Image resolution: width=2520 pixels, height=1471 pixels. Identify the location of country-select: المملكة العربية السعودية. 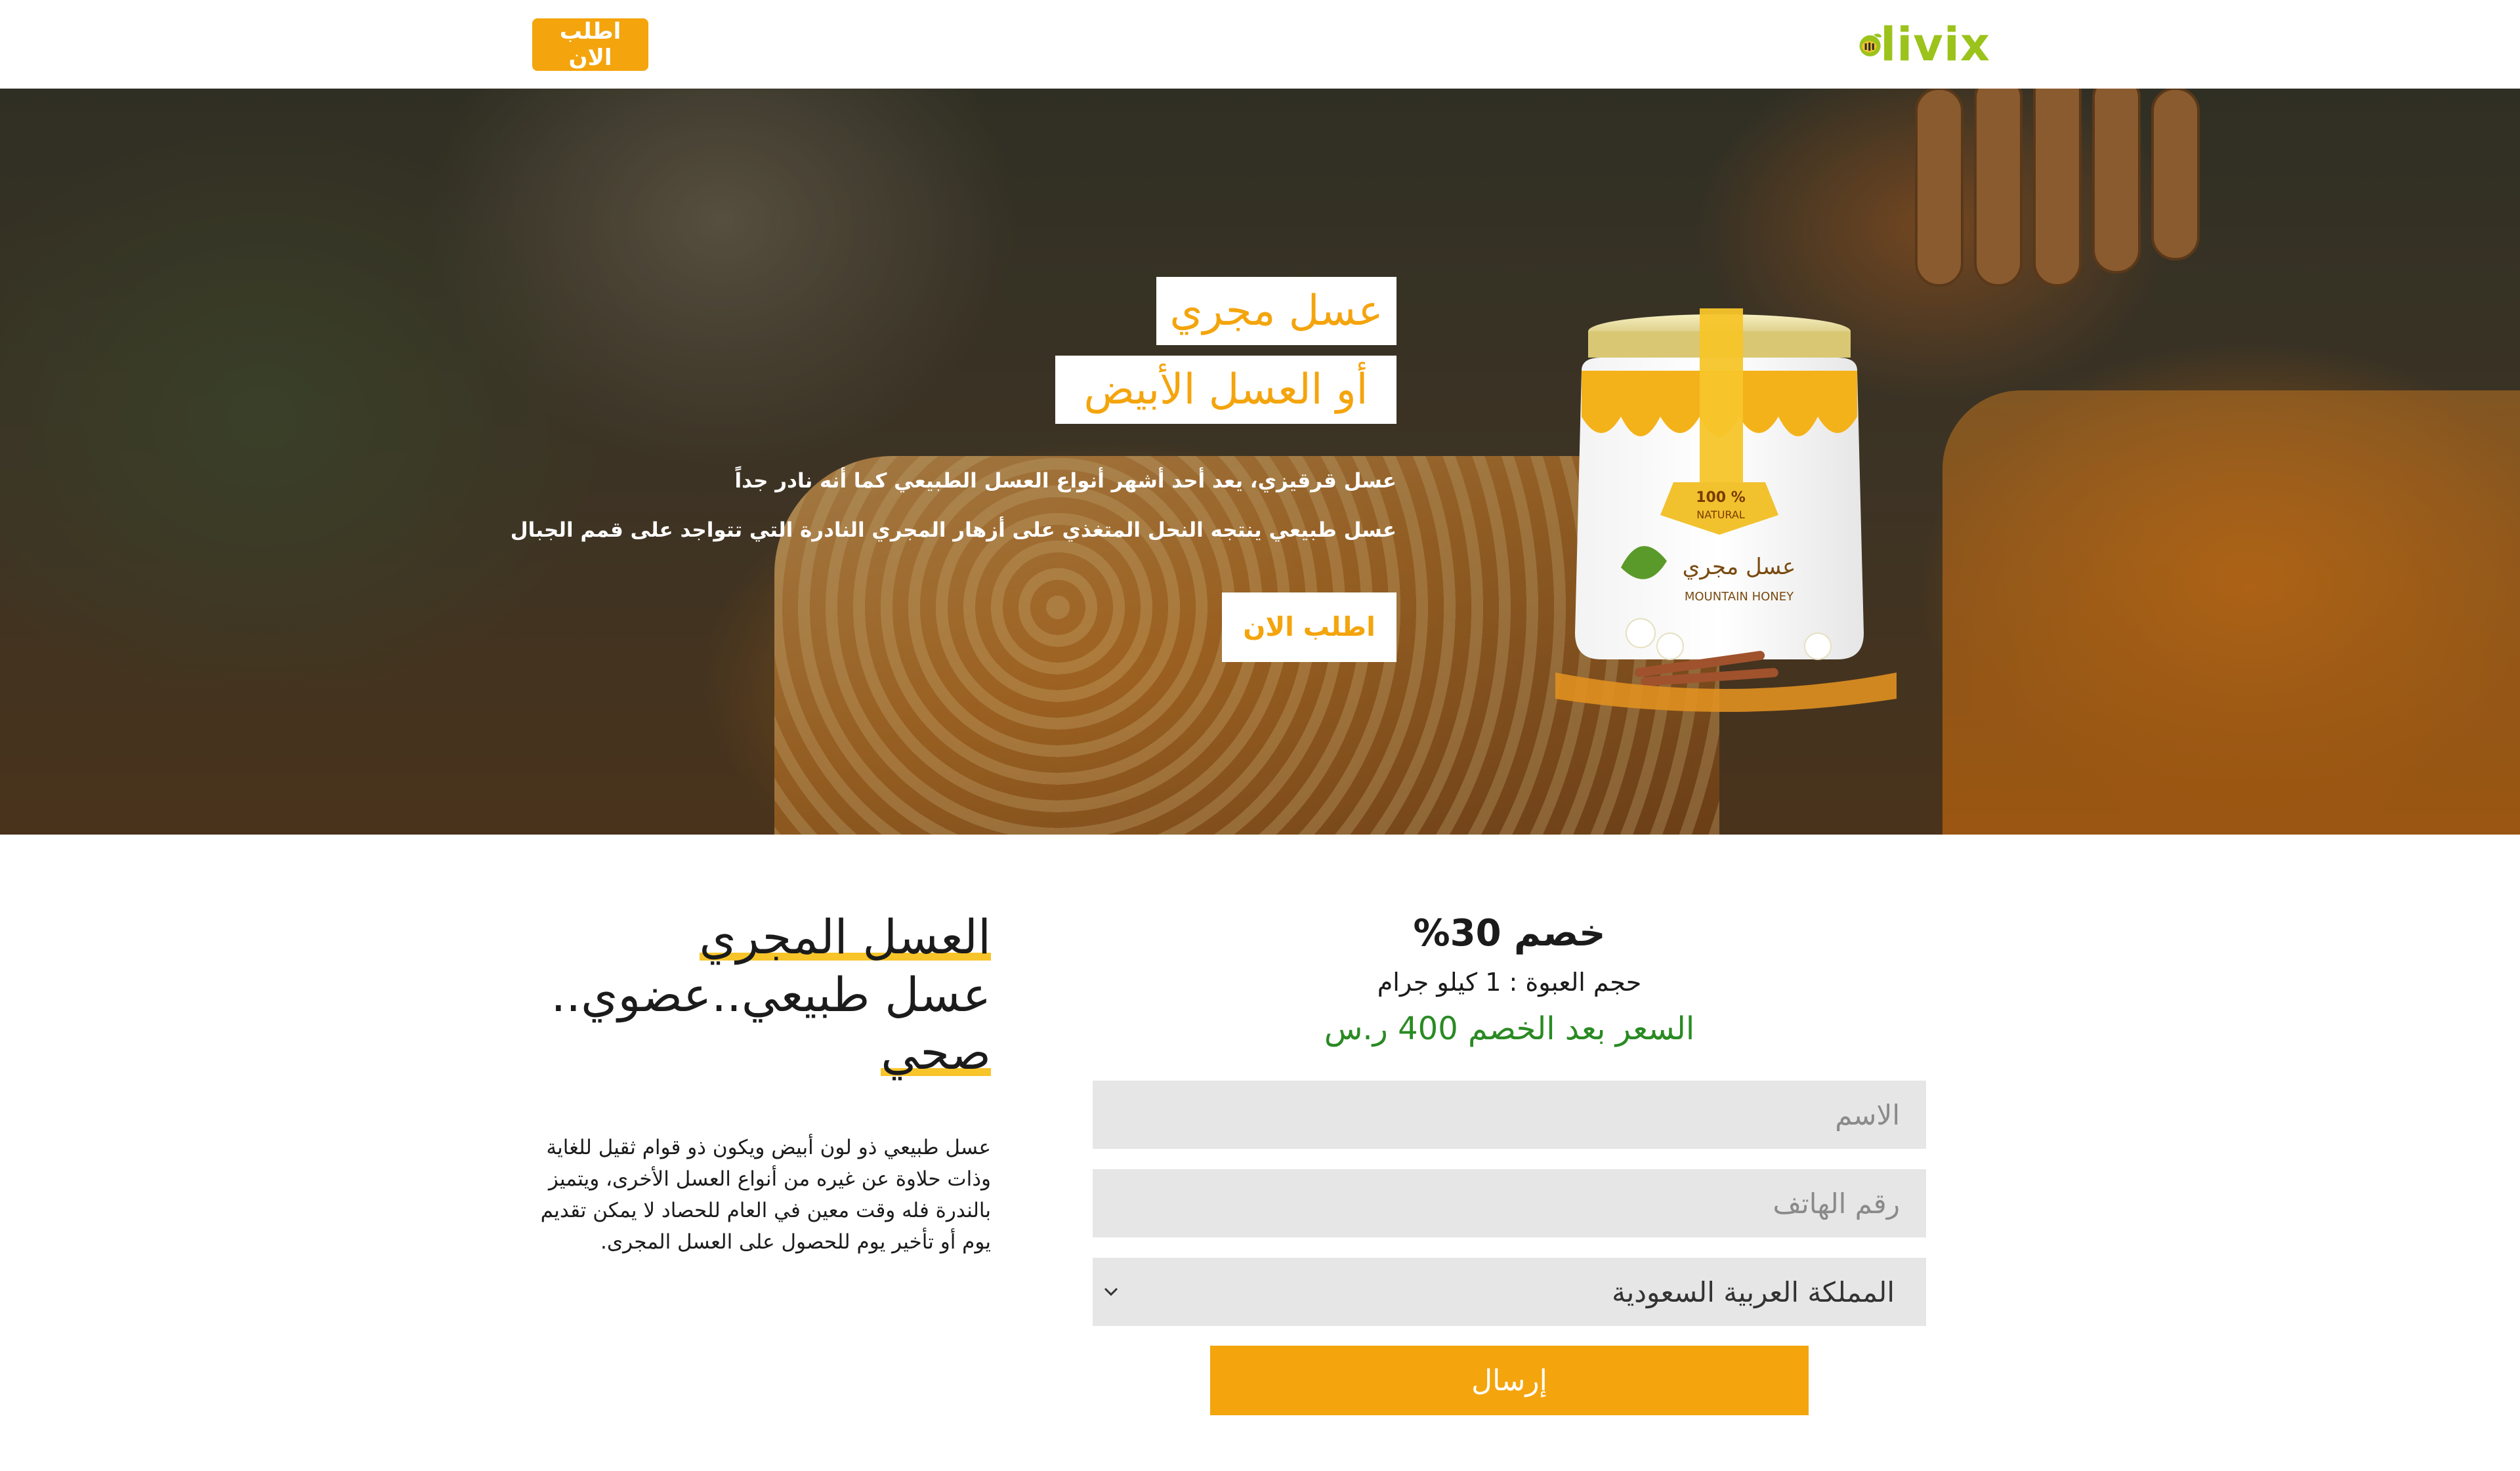
(1509, 1292).